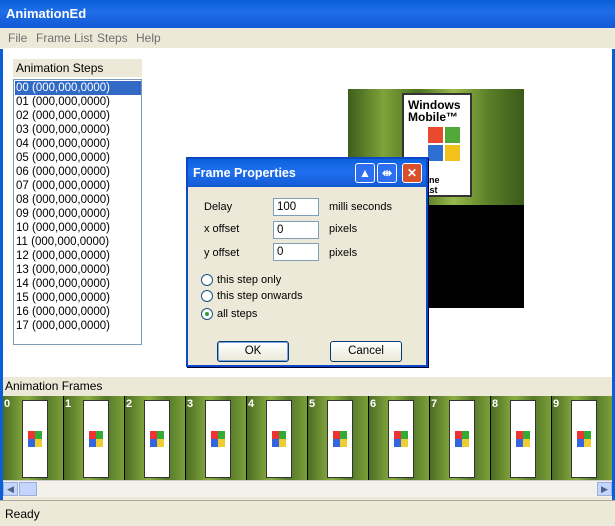 The width and height of the screenshot is (615, 526). I want to click on step-item: 12 (000,000,0000), so click(78, 256).